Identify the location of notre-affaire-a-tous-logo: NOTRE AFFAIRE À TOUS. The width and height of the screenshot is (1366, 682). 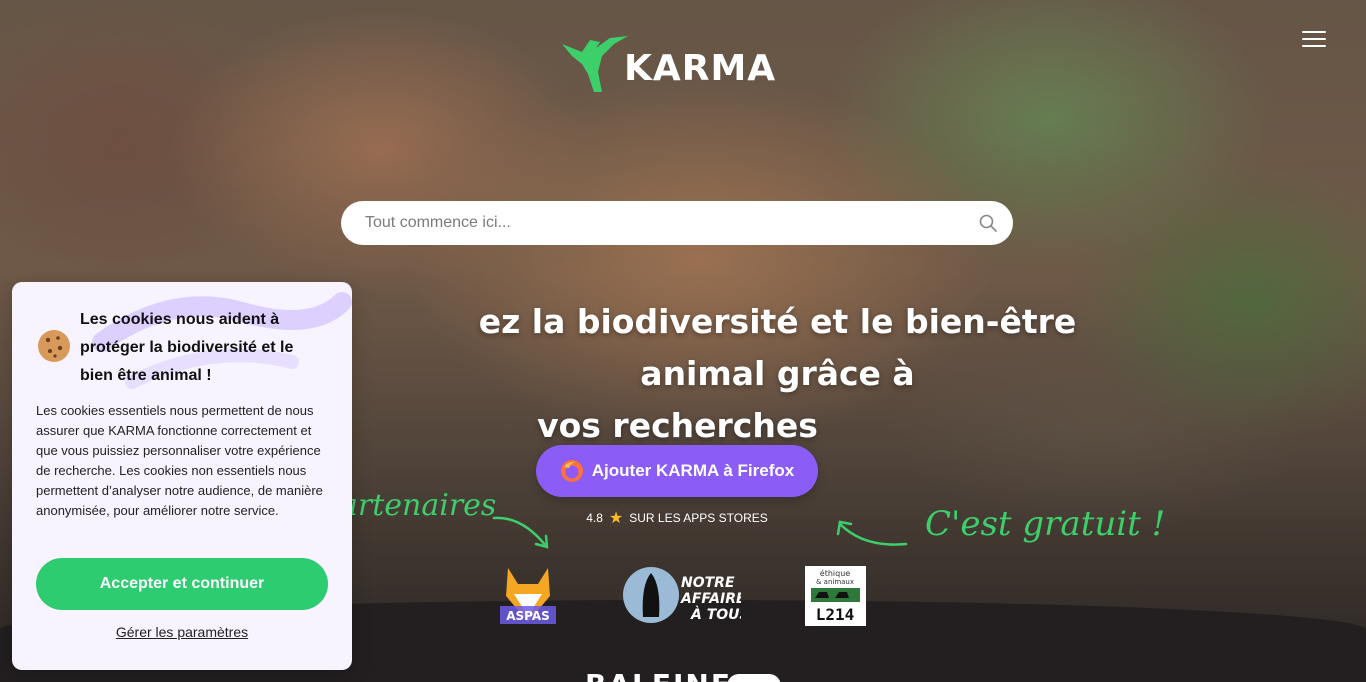
(681, 595).